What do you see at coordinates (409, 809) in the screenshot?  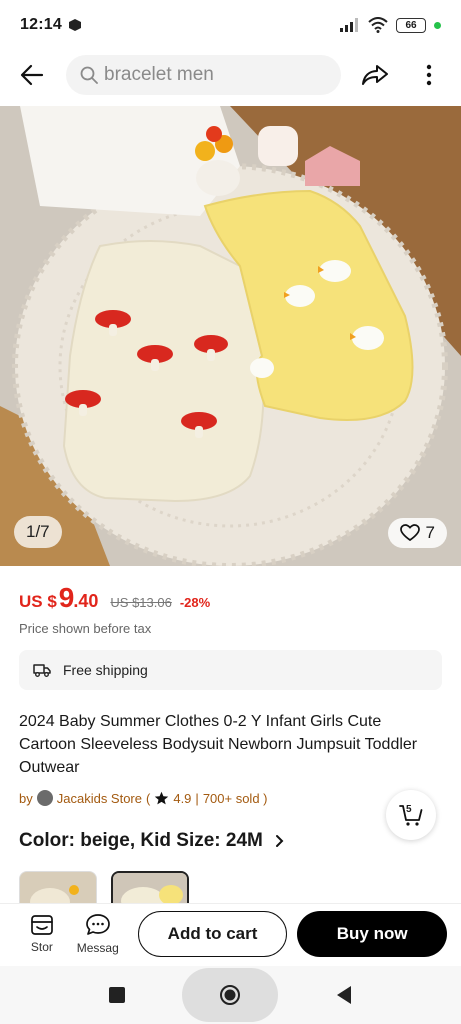 I see `cart-count-badge: 5` at bounding box center [409, 809].